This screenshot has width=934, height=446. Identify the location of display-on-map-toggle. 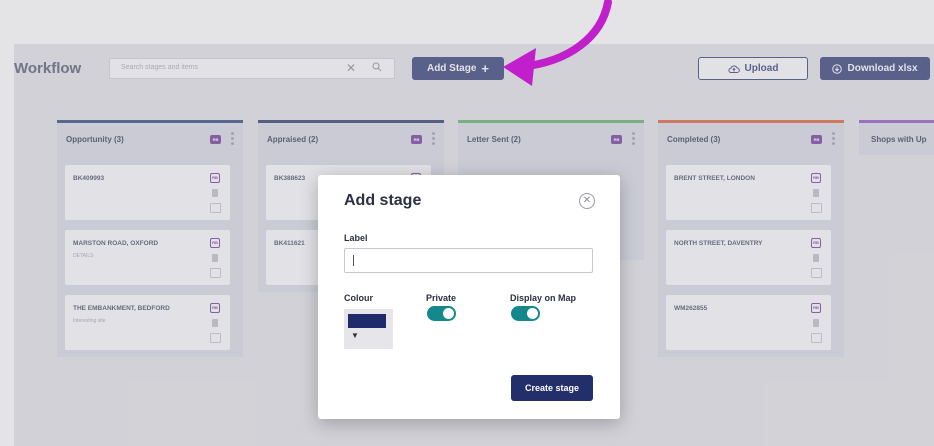
(525, 313).